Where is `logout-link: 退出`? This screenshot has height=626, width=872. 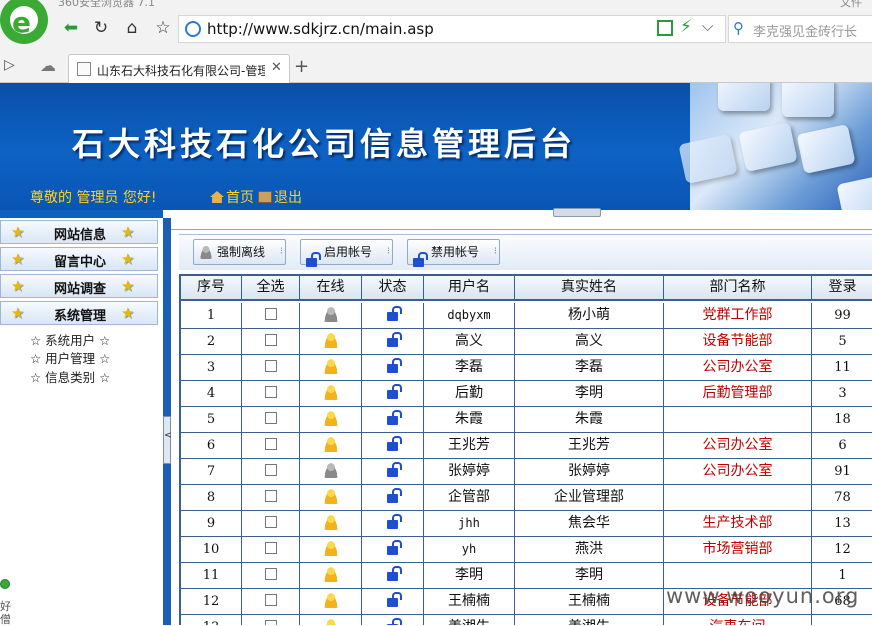
logout-link: 退出 is located at coordinates (280, 197).